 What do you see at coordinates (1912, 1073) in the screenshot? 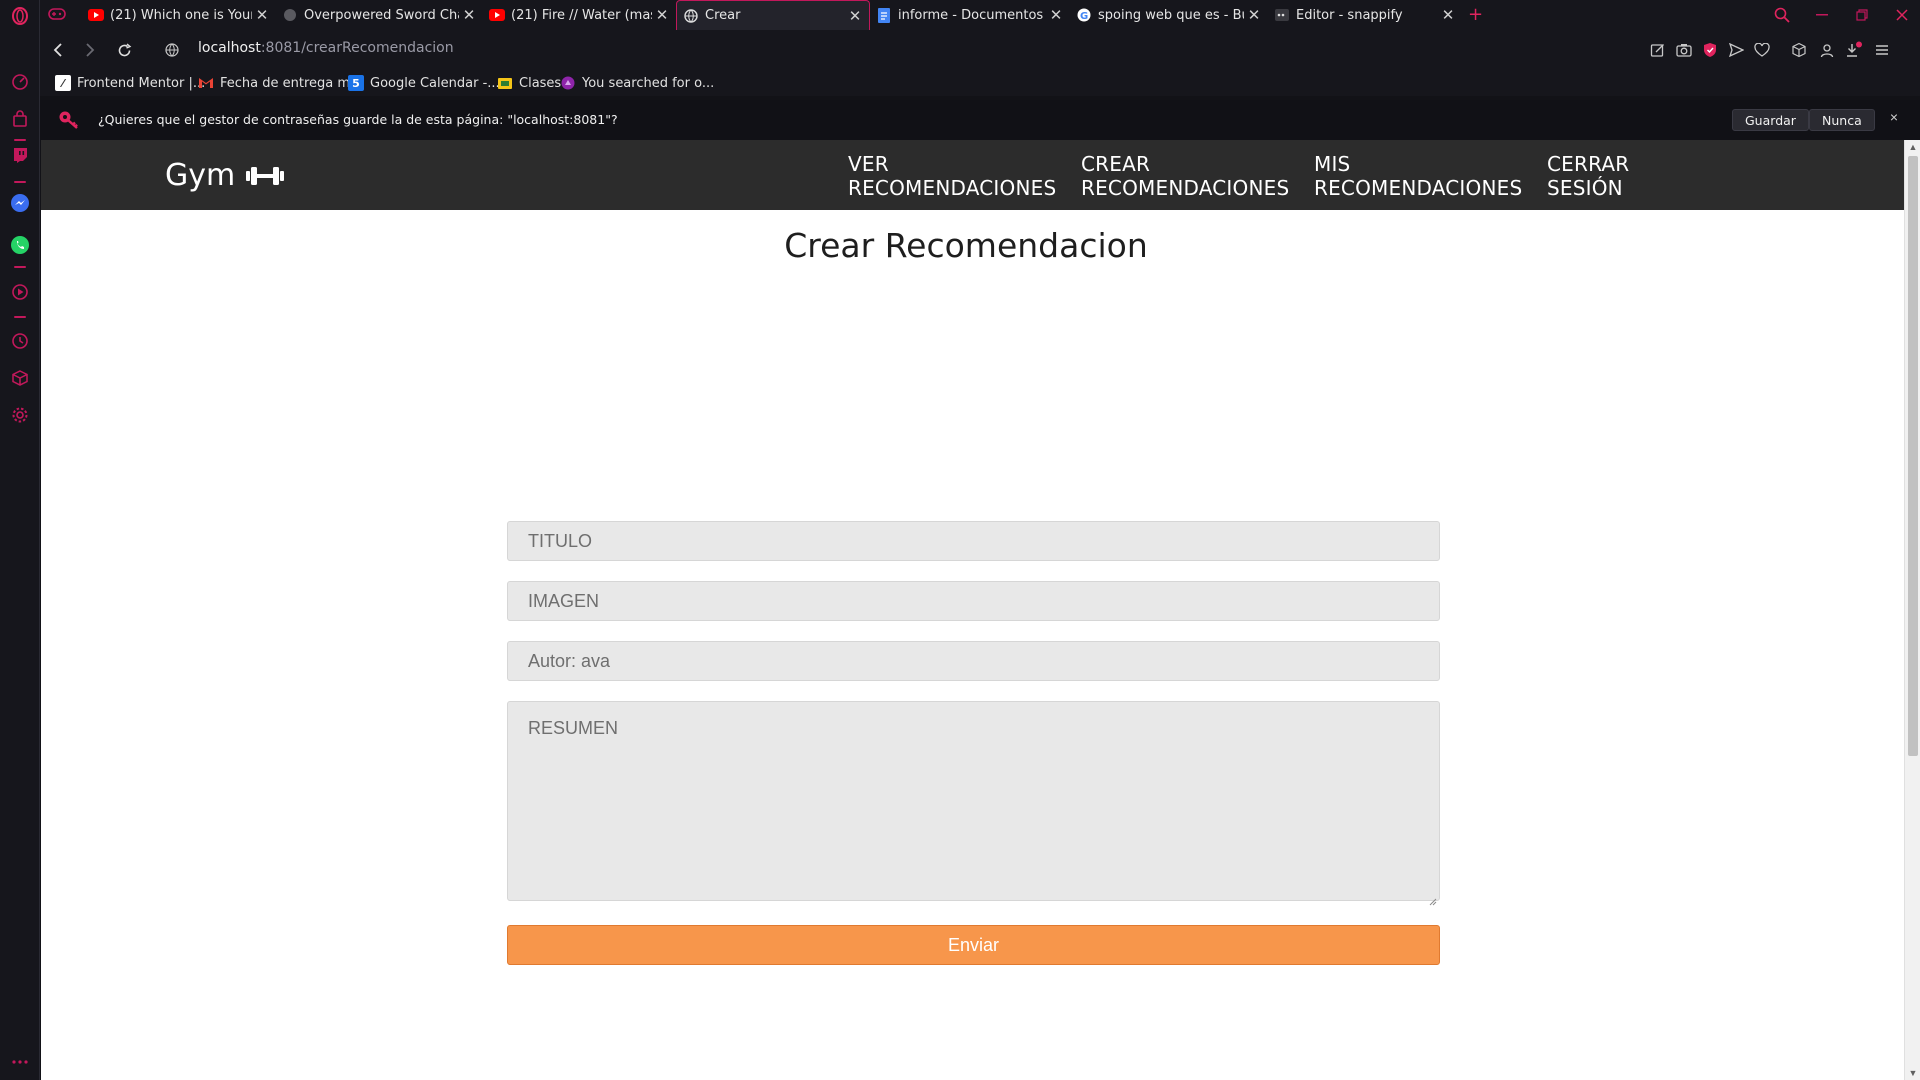
I see `scroll-down-icon: ▼` at bounding box center [1912, 1073].